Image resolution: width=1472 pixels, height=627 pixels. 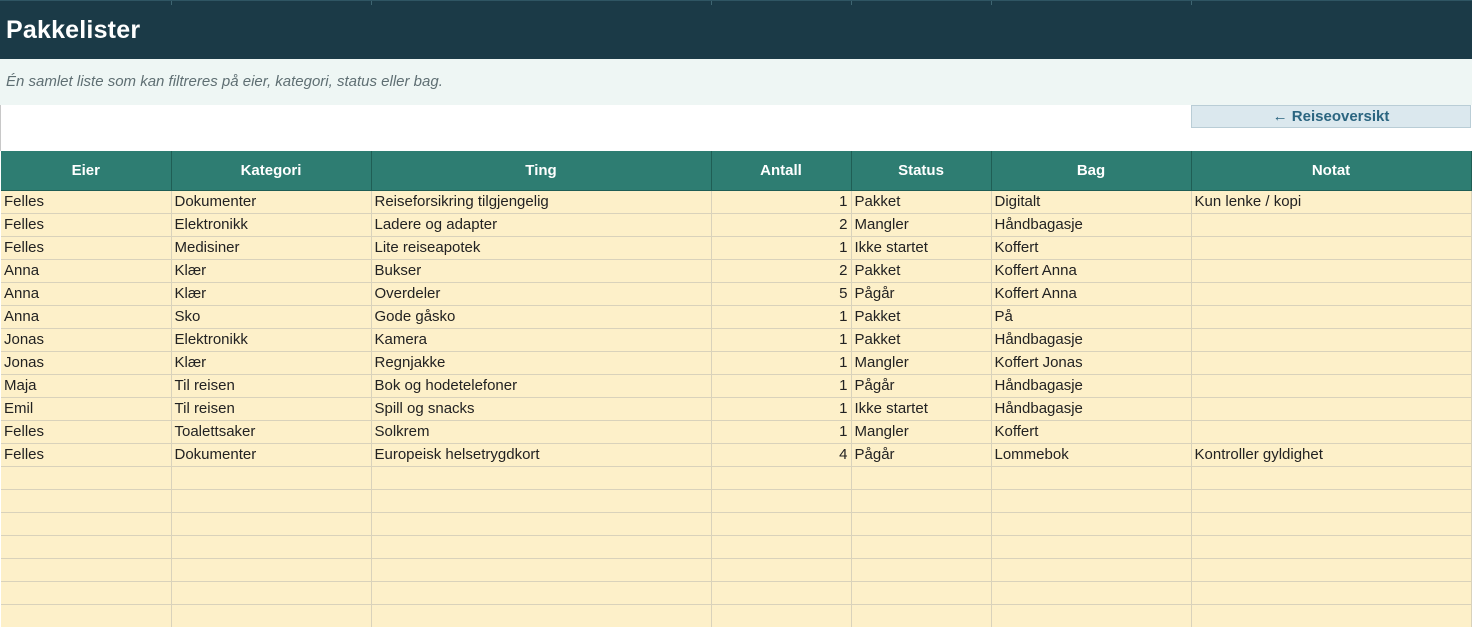 What do you see at coordinates (1091, 202) in the screenshot?
I see `cell-bag: Digitalt` at bounding box center [1091, 202].